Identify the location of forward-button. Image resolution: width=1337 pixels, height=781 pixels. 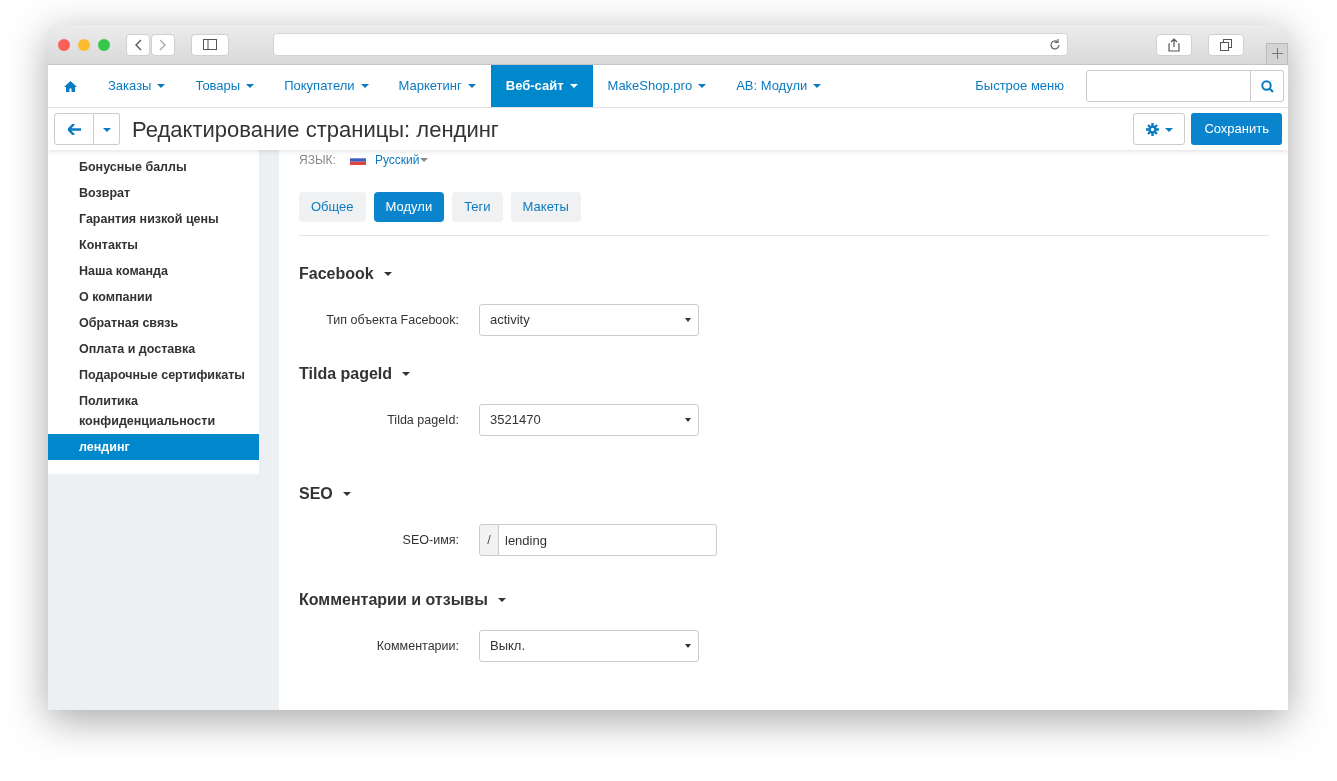
(163, 44).